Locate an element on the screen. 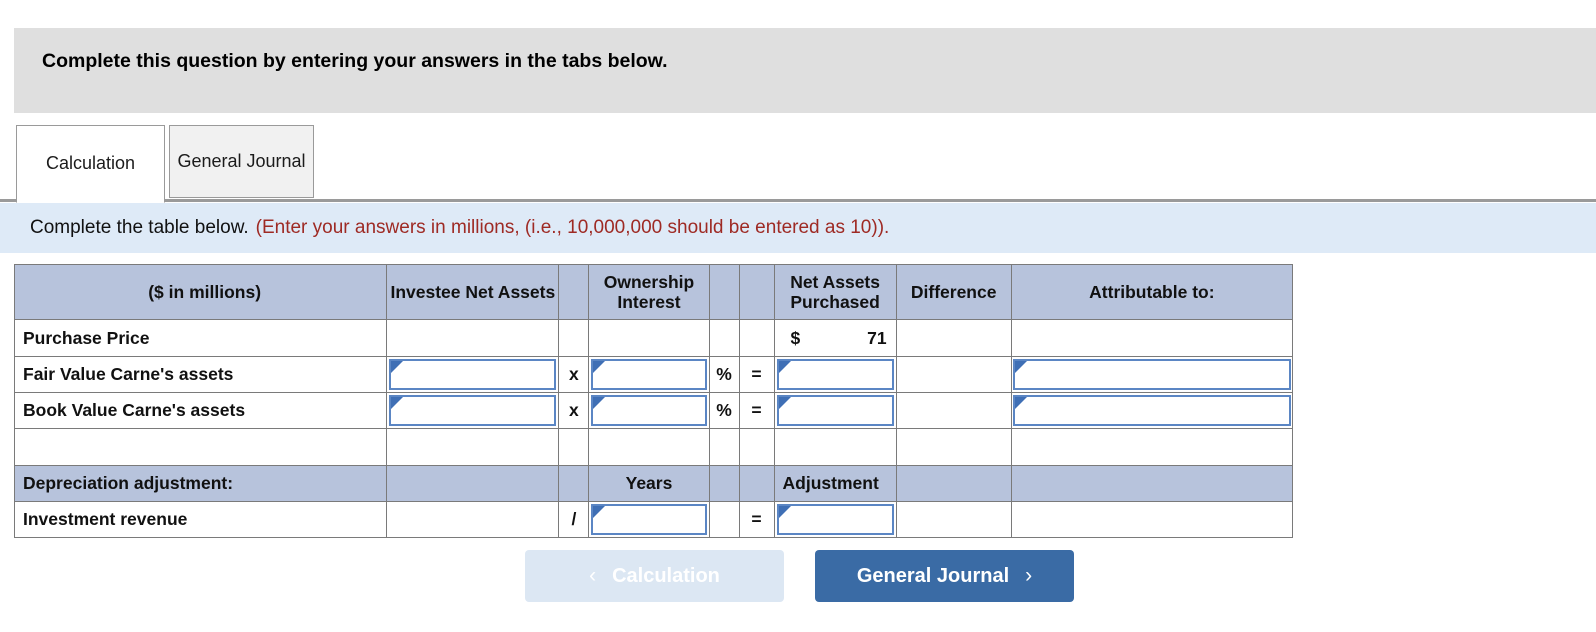 This screenshot has height=632, width=1596. cell-blank-net-assets-purchased is located at coordinates (835, 447).